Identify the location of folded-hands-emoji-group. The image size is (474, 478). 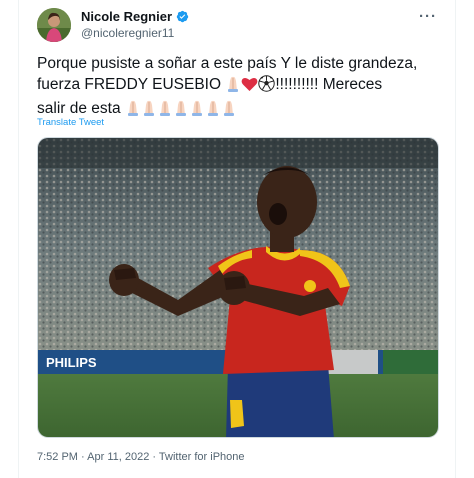
(181, 108).